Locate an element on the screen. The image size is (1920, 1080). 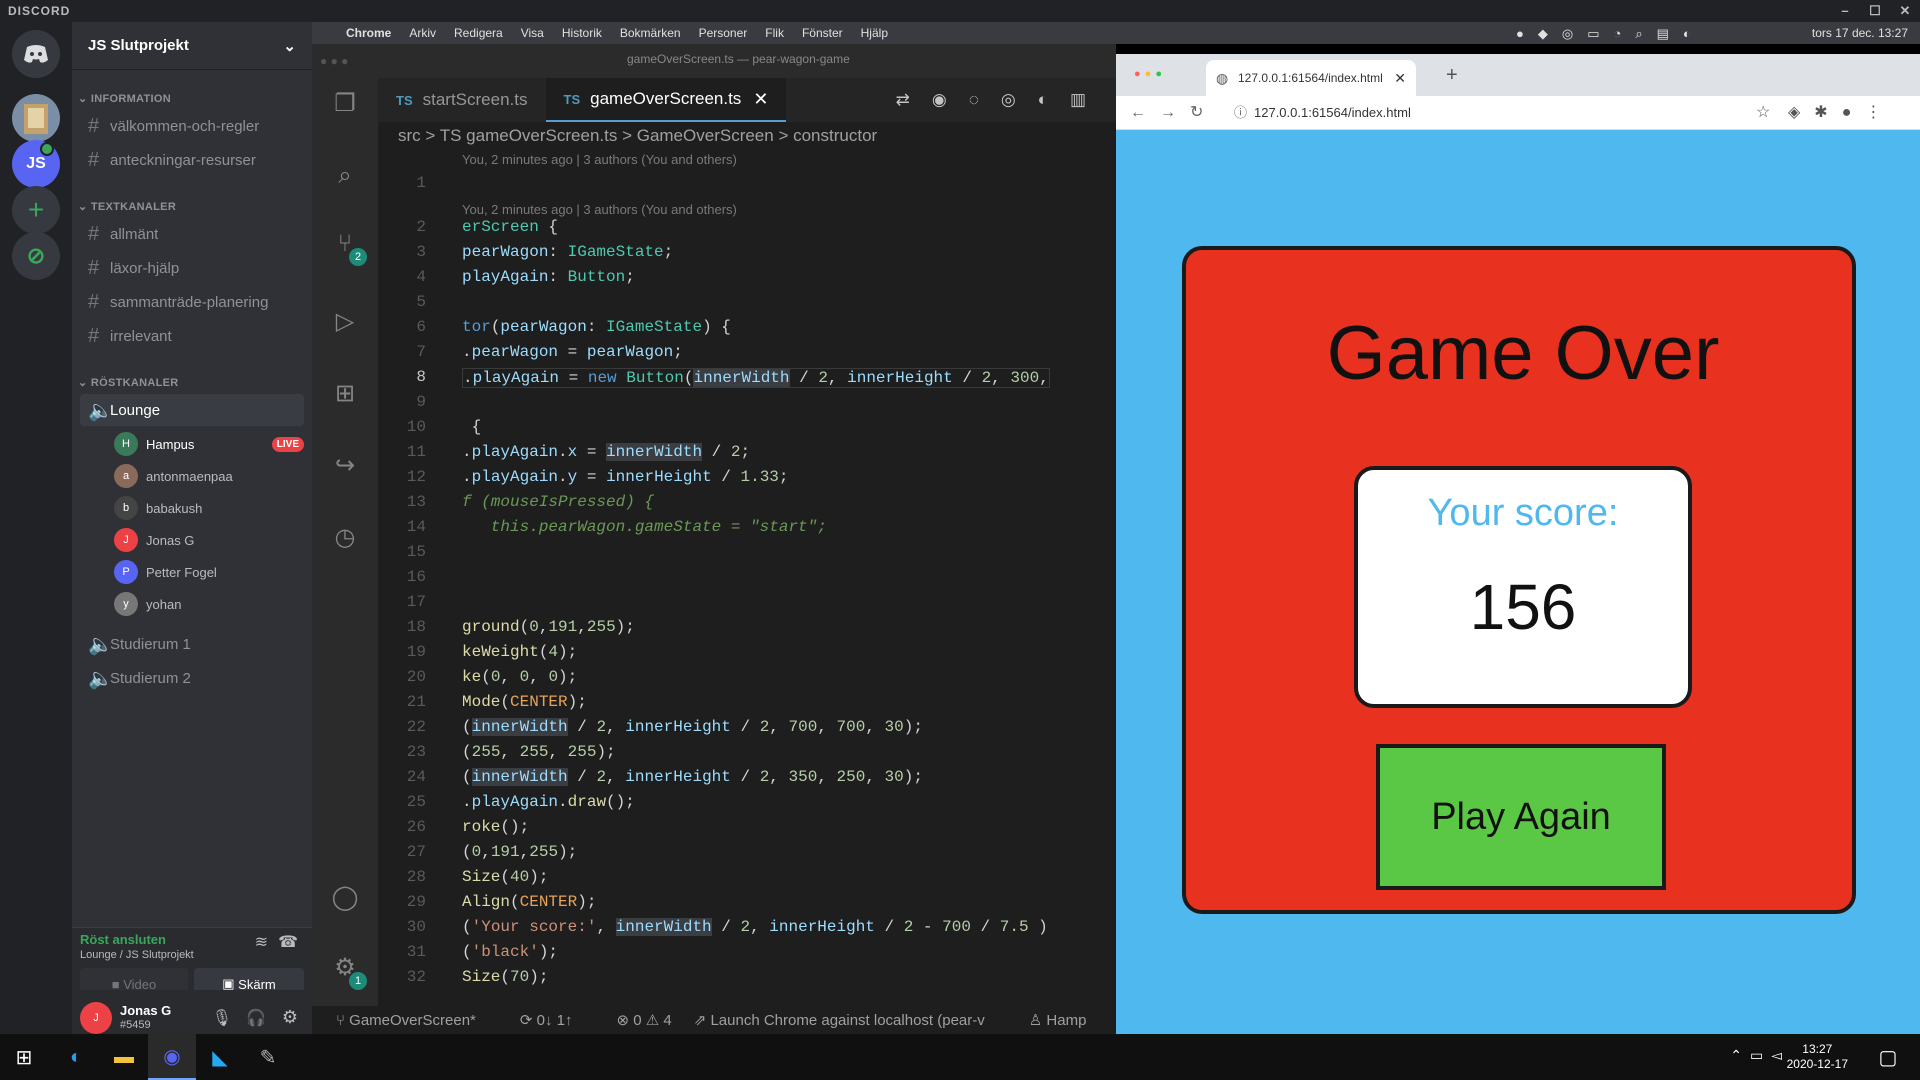
discord-home-icon is located at coordinates (36, 54).